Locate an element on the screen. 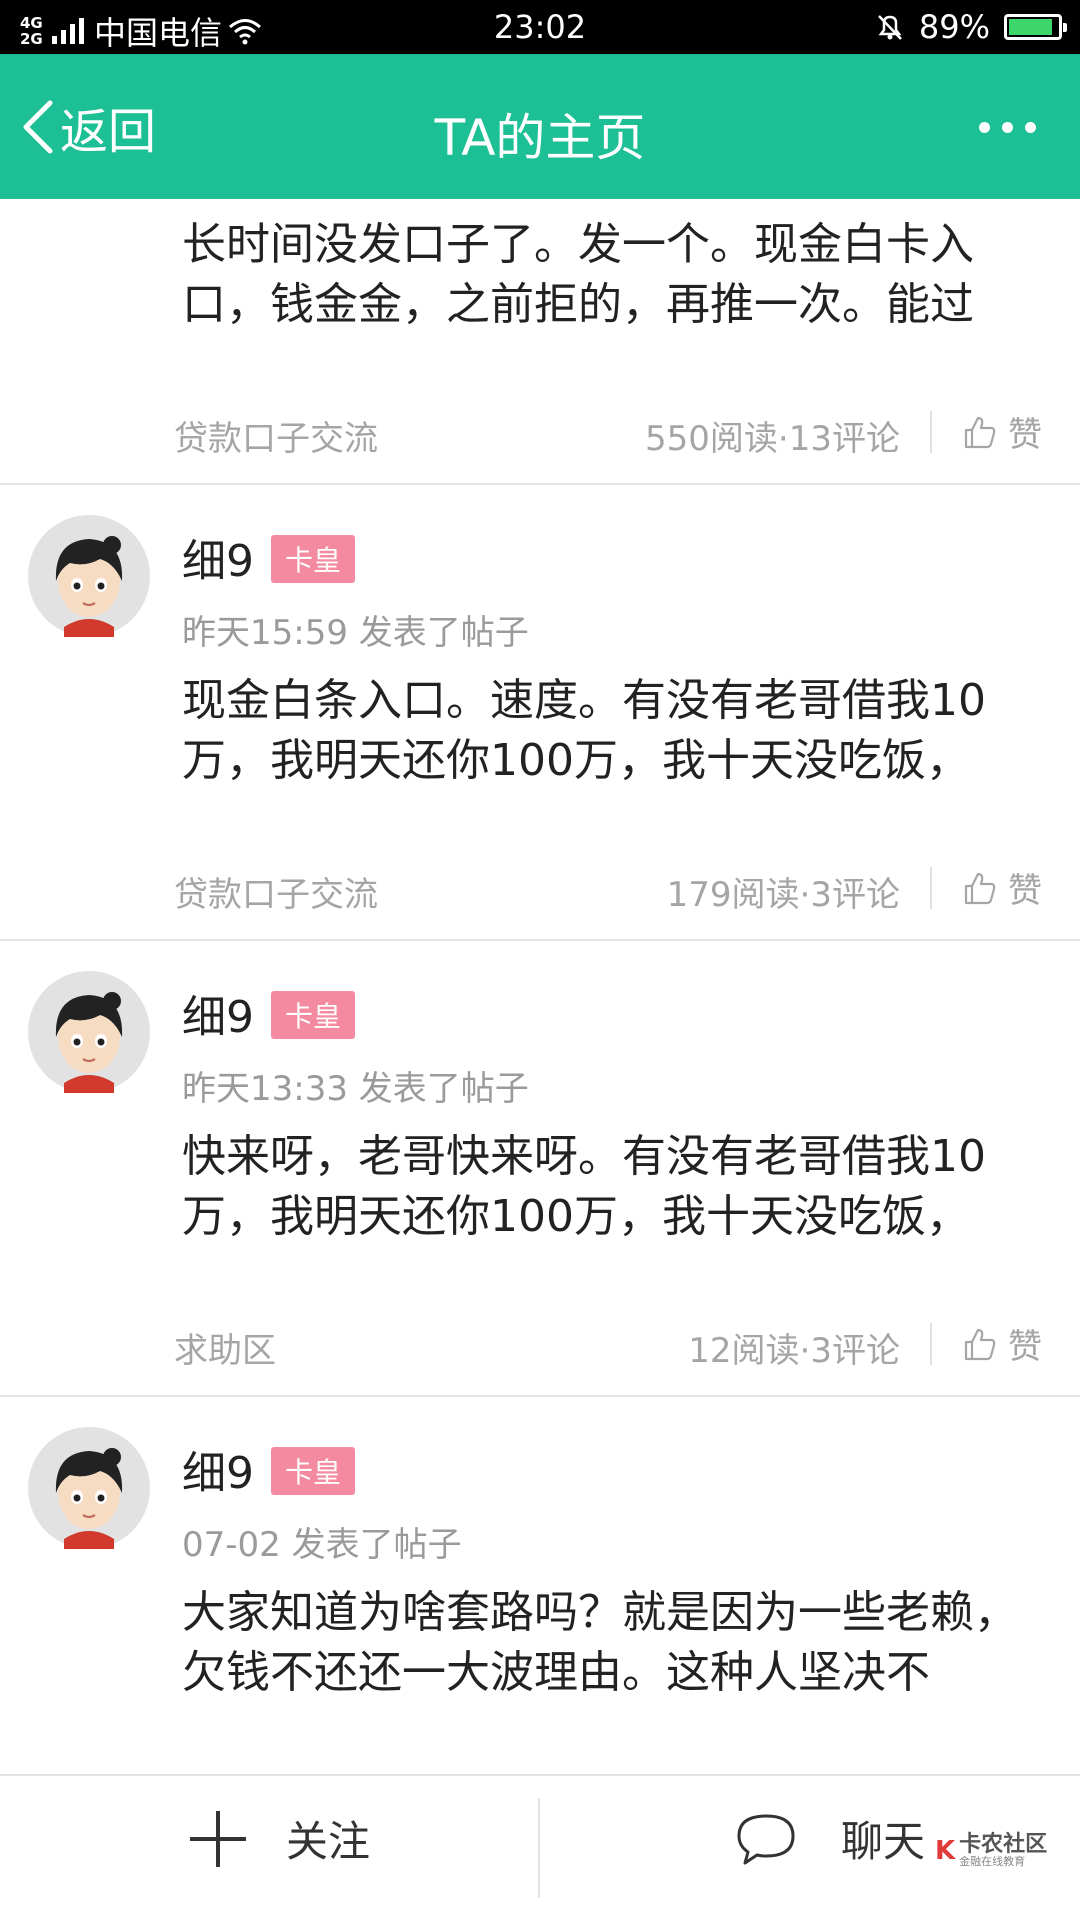 The image size is (1080, 1920). post-time: 昨天15:59 发表了帖子 is located at coordinates (355, 633).